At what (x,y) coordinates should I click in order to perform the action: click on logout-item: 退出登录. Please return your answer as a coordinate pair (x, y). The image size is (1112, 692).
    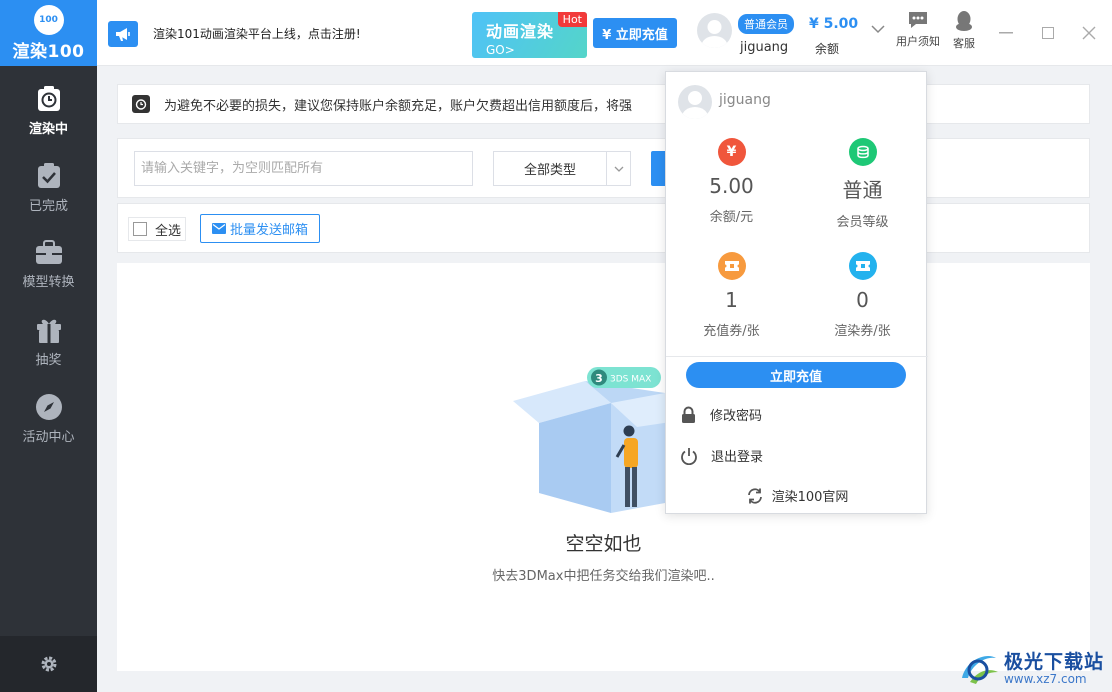
    Looking at the image, I should click on (721, 455).